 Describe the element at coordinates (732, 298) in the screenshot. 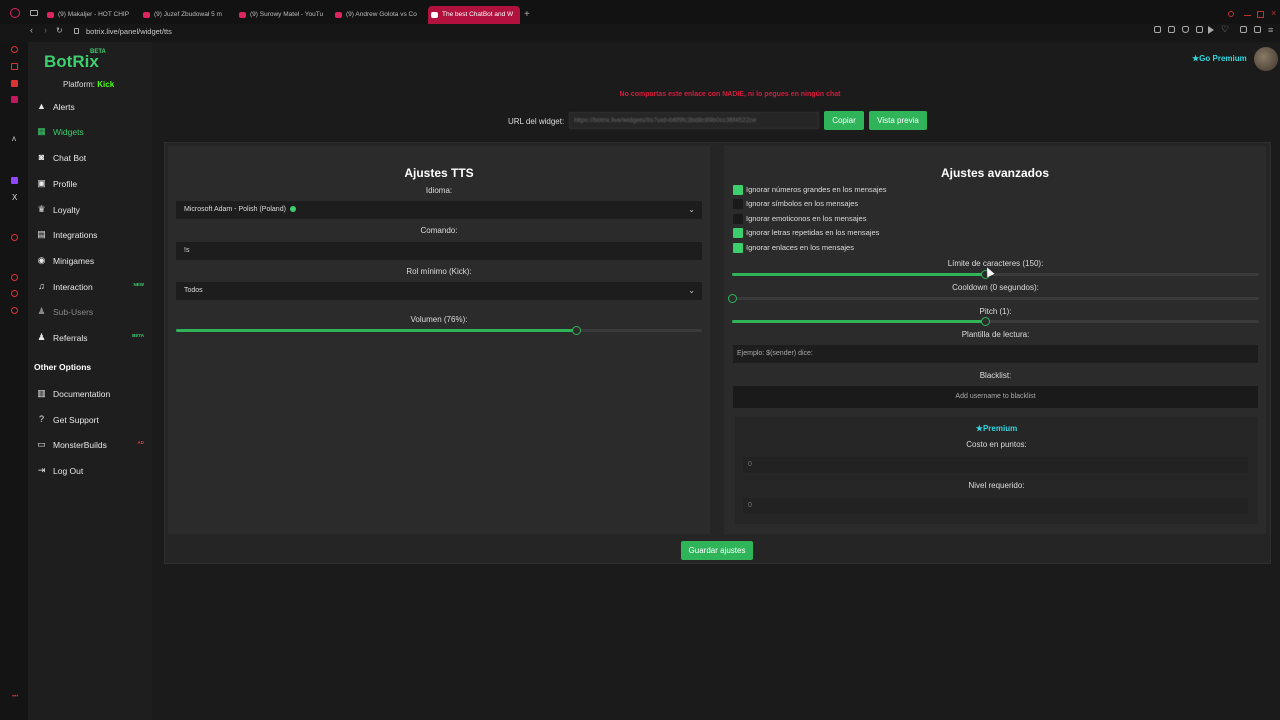

I see `cooldown-slider-thumb` at that location.